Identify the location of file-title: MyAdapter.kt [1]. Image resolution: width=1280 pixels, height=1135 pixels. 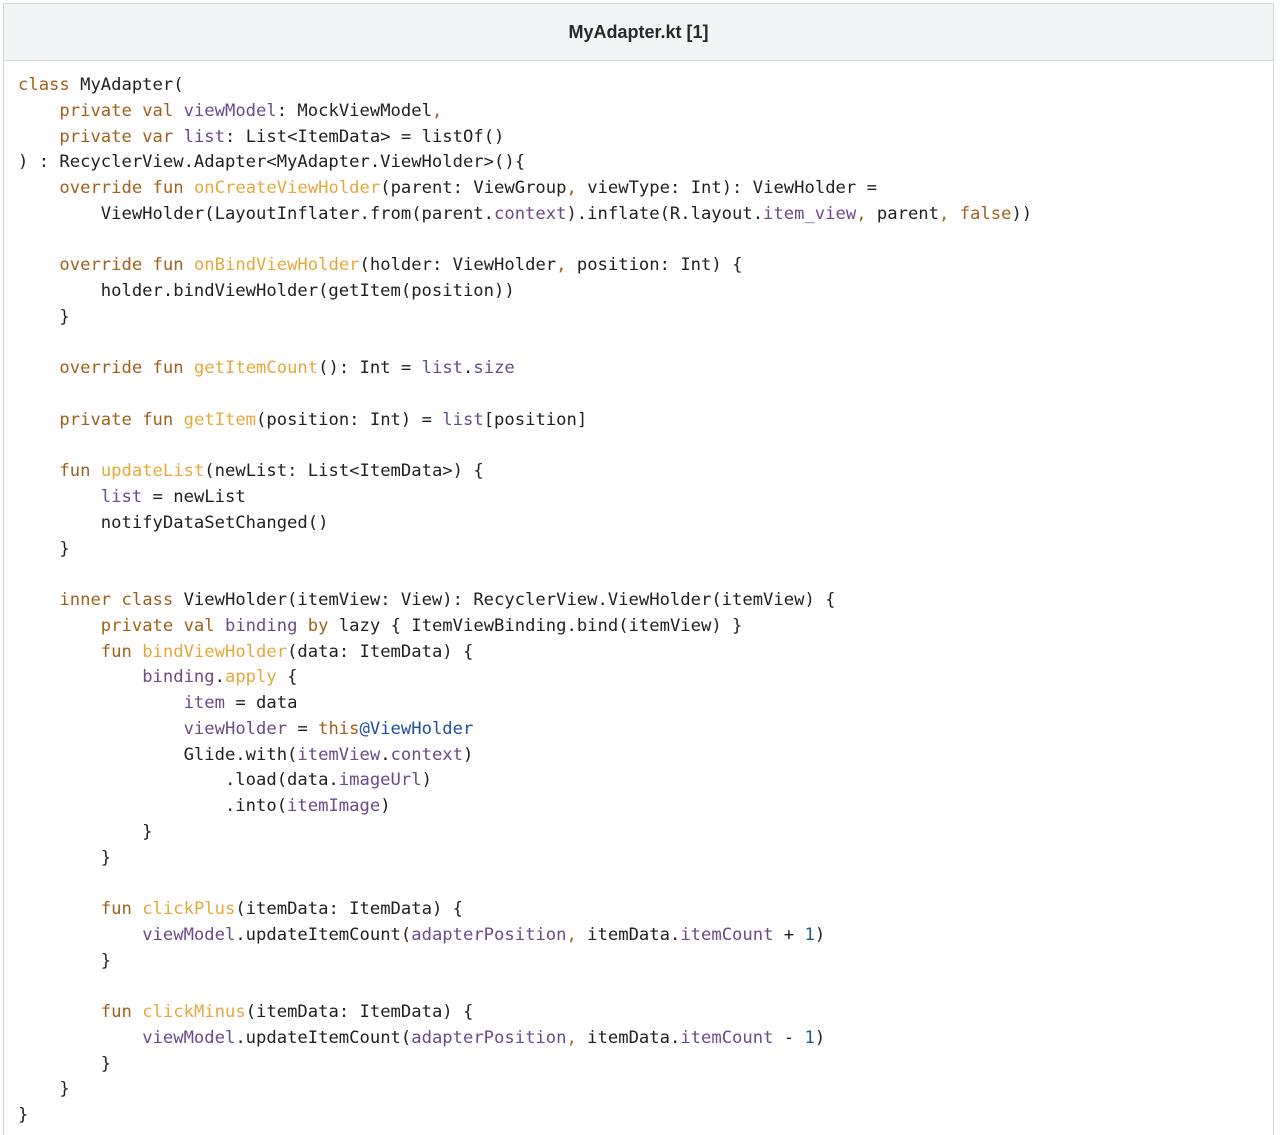
(638, 31).